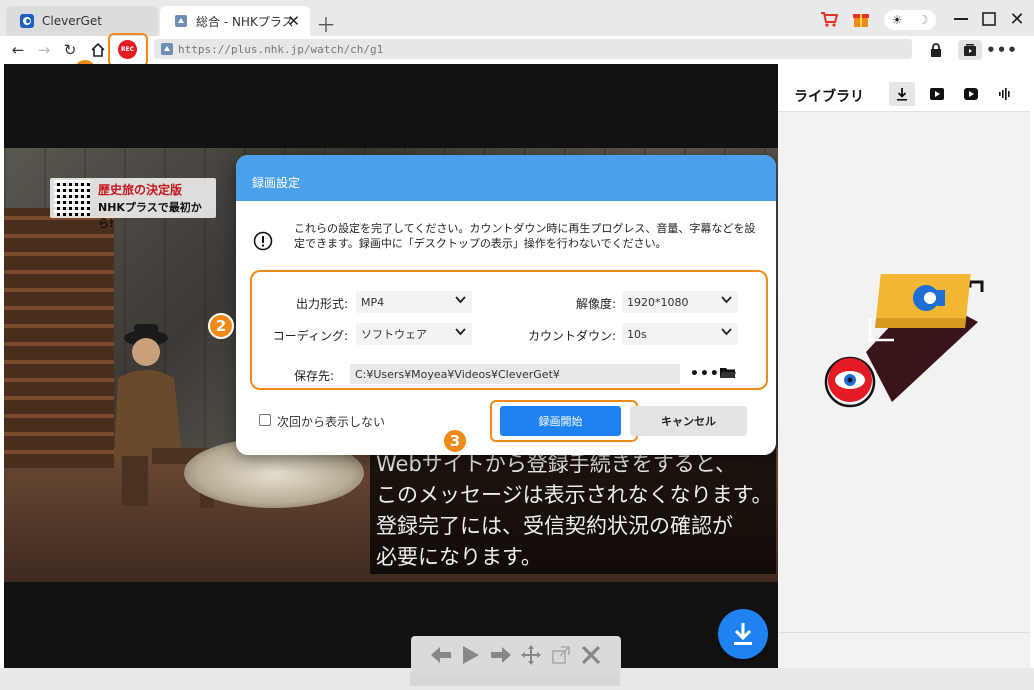 Image resolution: width=1034 pixels, height=690 pixels. I want to click on arrow-left-icon, so click(441, 655).